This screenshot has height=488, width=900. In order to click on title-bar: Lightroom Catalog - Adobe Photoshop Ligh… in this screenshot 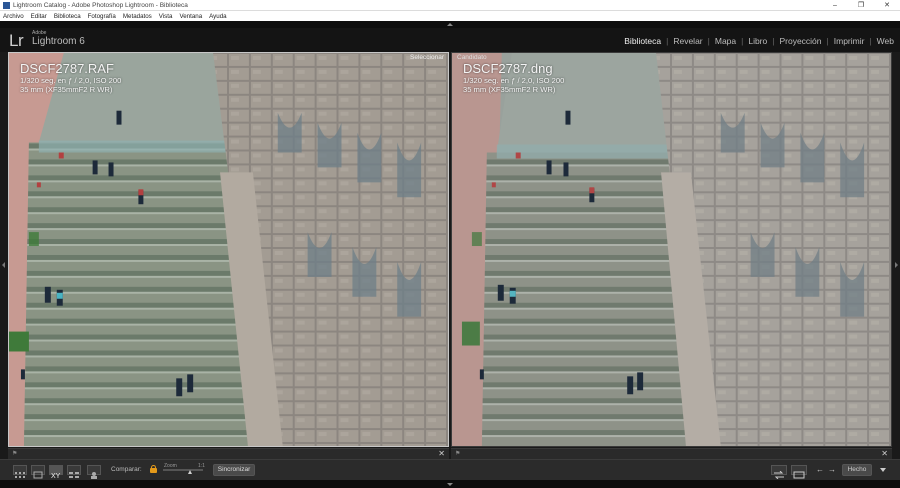, I will do `click(450, 5)`.